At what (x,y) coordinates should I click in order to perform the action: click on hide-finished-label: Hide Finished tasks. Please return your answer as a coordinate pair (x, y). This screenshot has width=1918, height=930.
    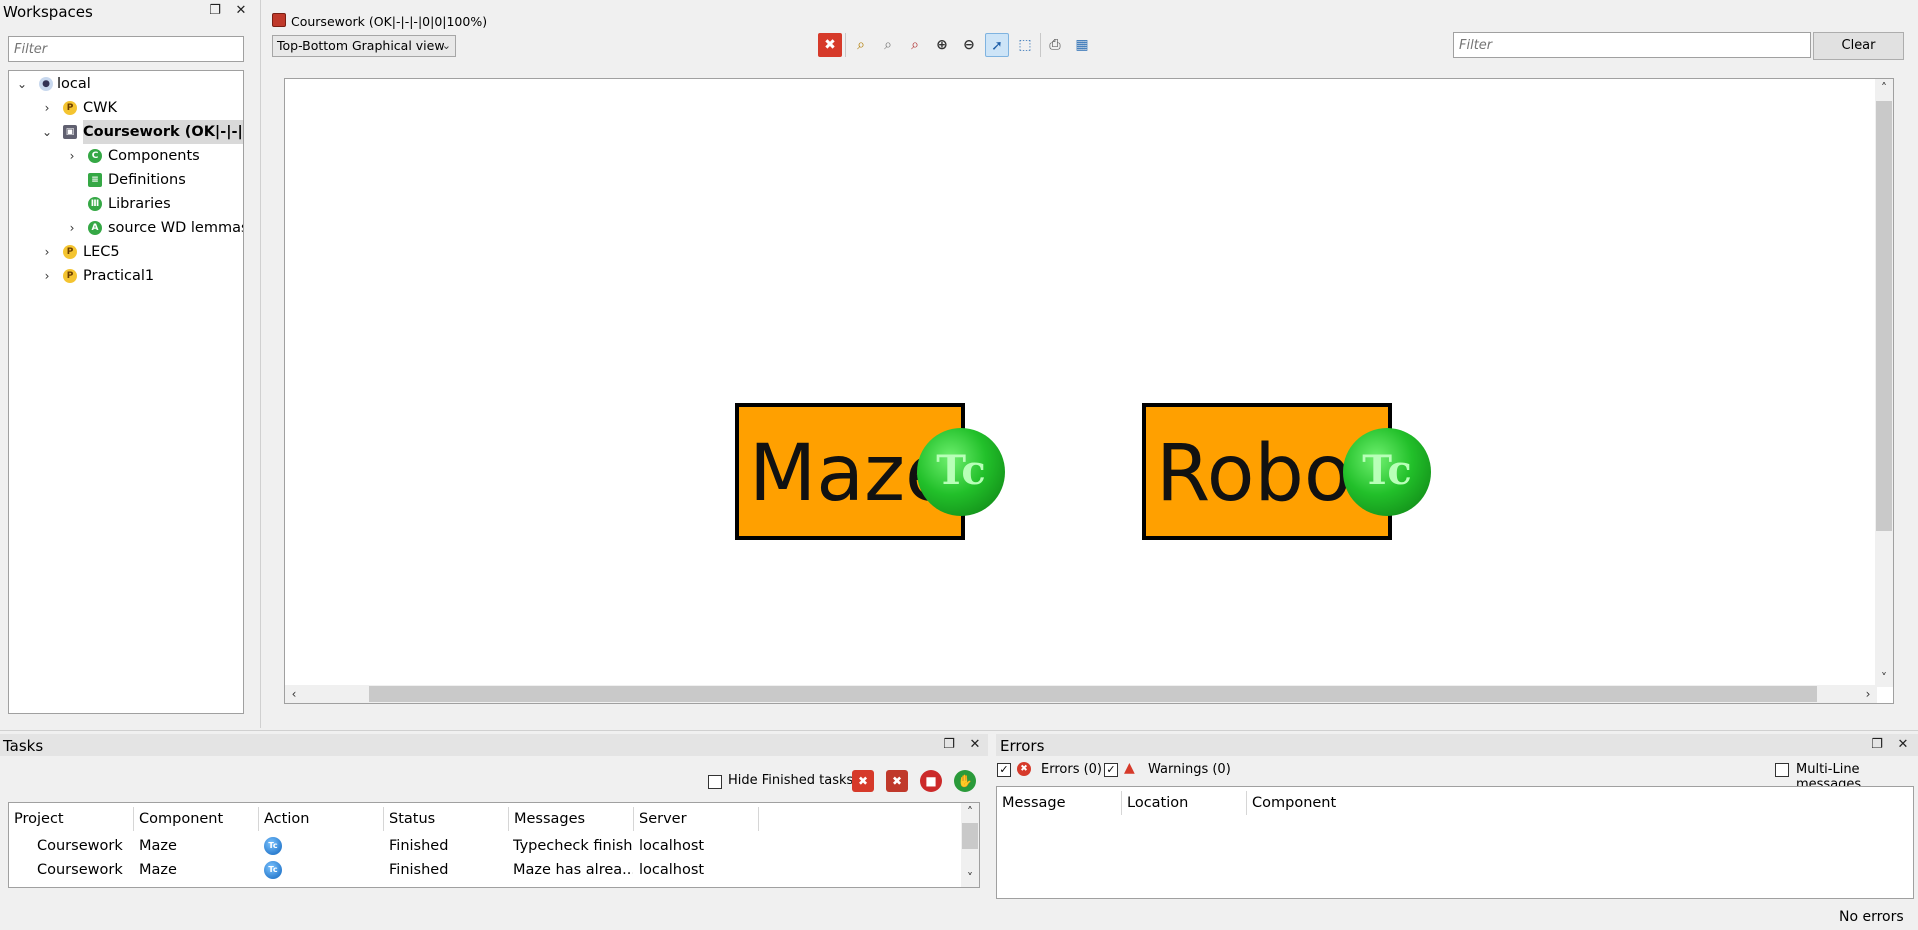
    Looking at the image, I should click on (791, 780).